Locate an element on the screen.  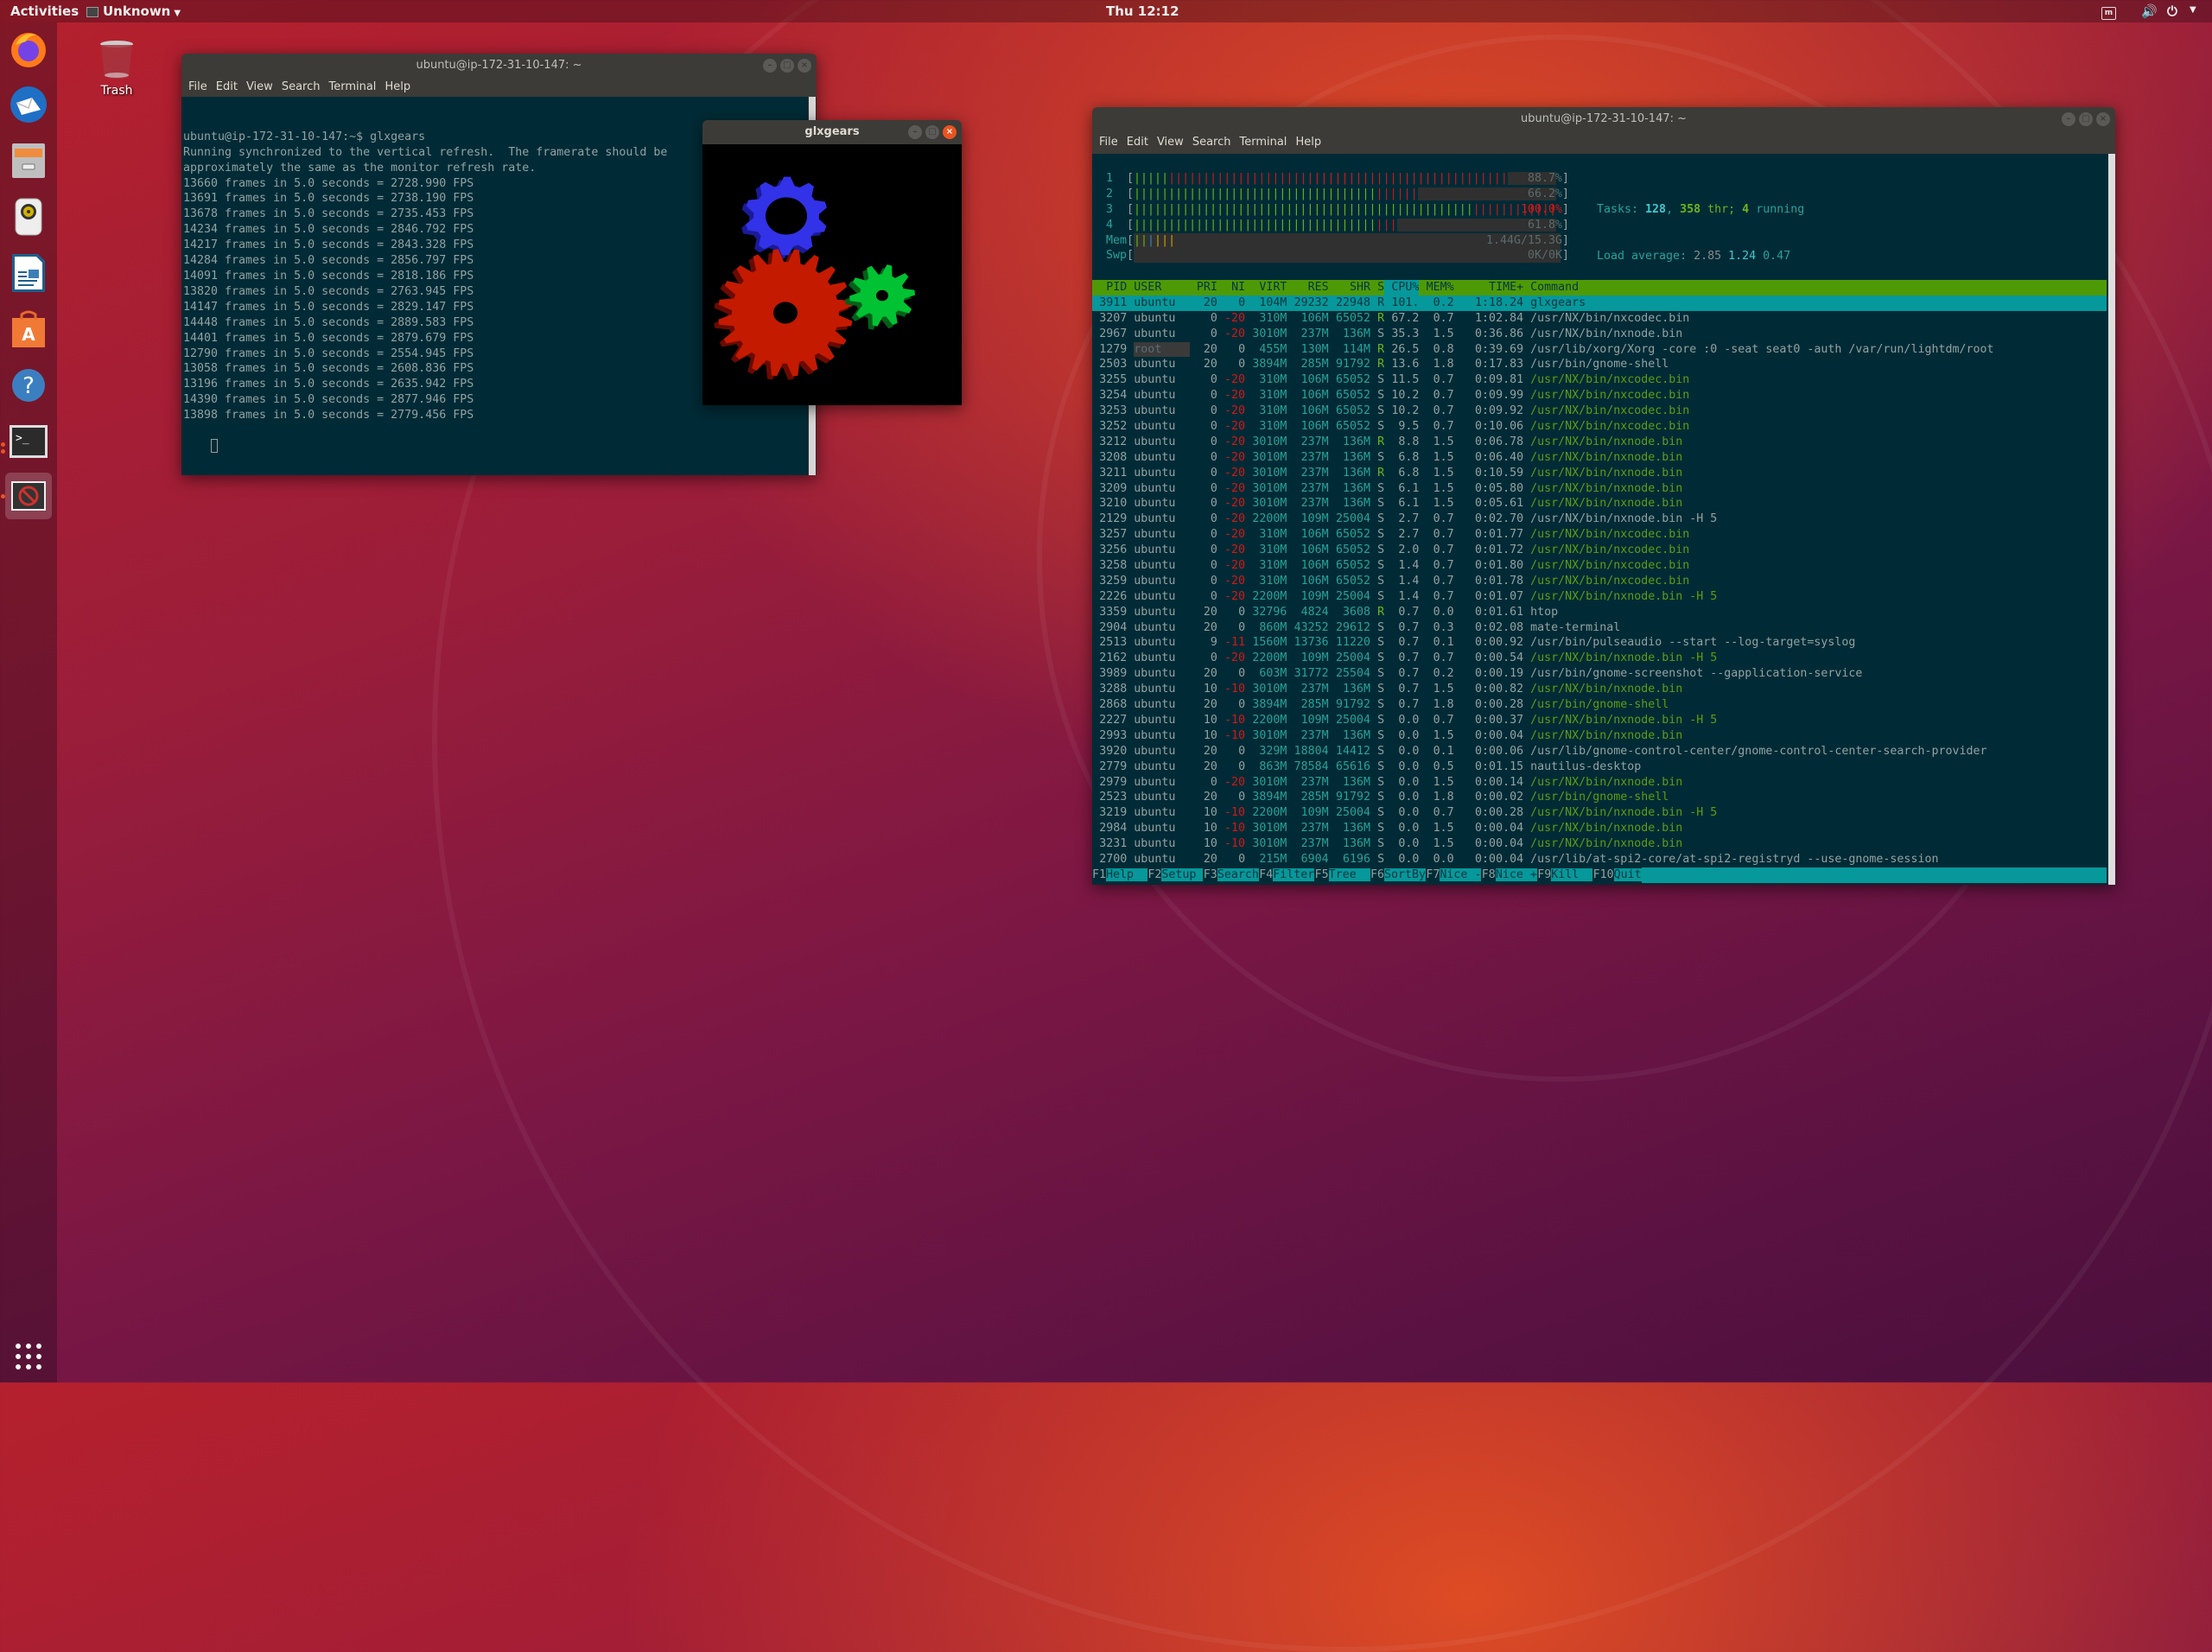
power-icon: ⏻ is located at coordinates (2172, 11).